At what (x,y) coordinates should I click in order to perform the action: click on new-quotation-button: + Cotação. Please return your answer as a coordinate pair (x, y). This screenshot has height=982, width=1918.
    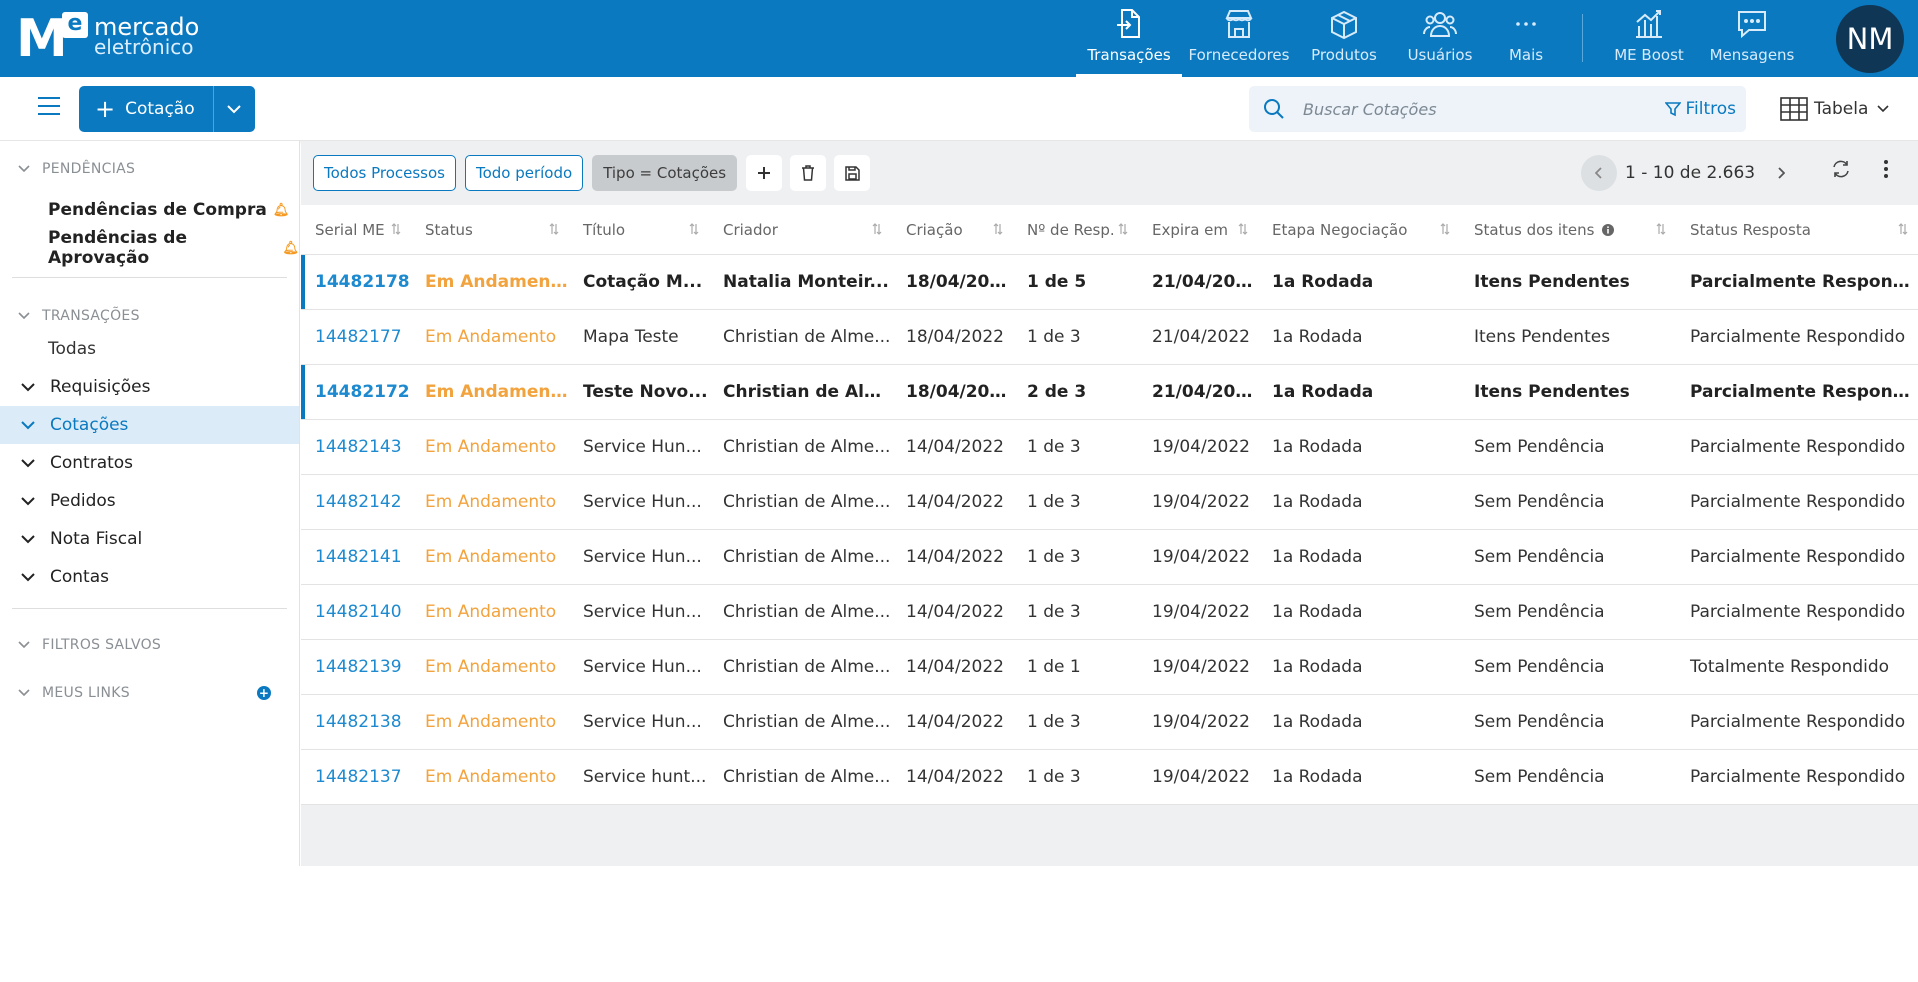
    Looking at the image, I should click on (146, 109).